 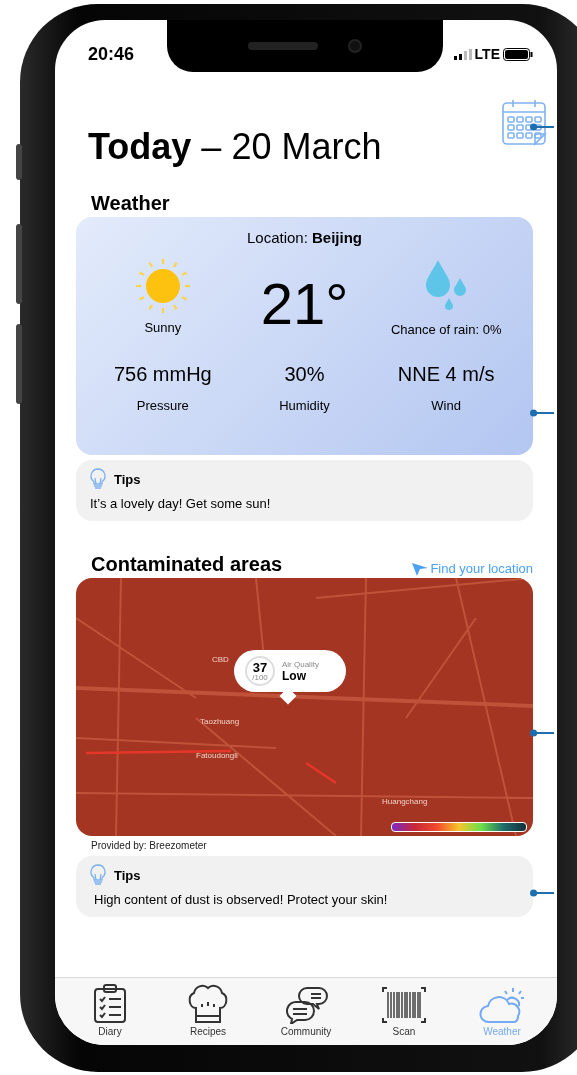 What do you see at coordinates (111, 54) in the screenshot?
I see `status-time: 20:46` at bounding box center [111, 54].